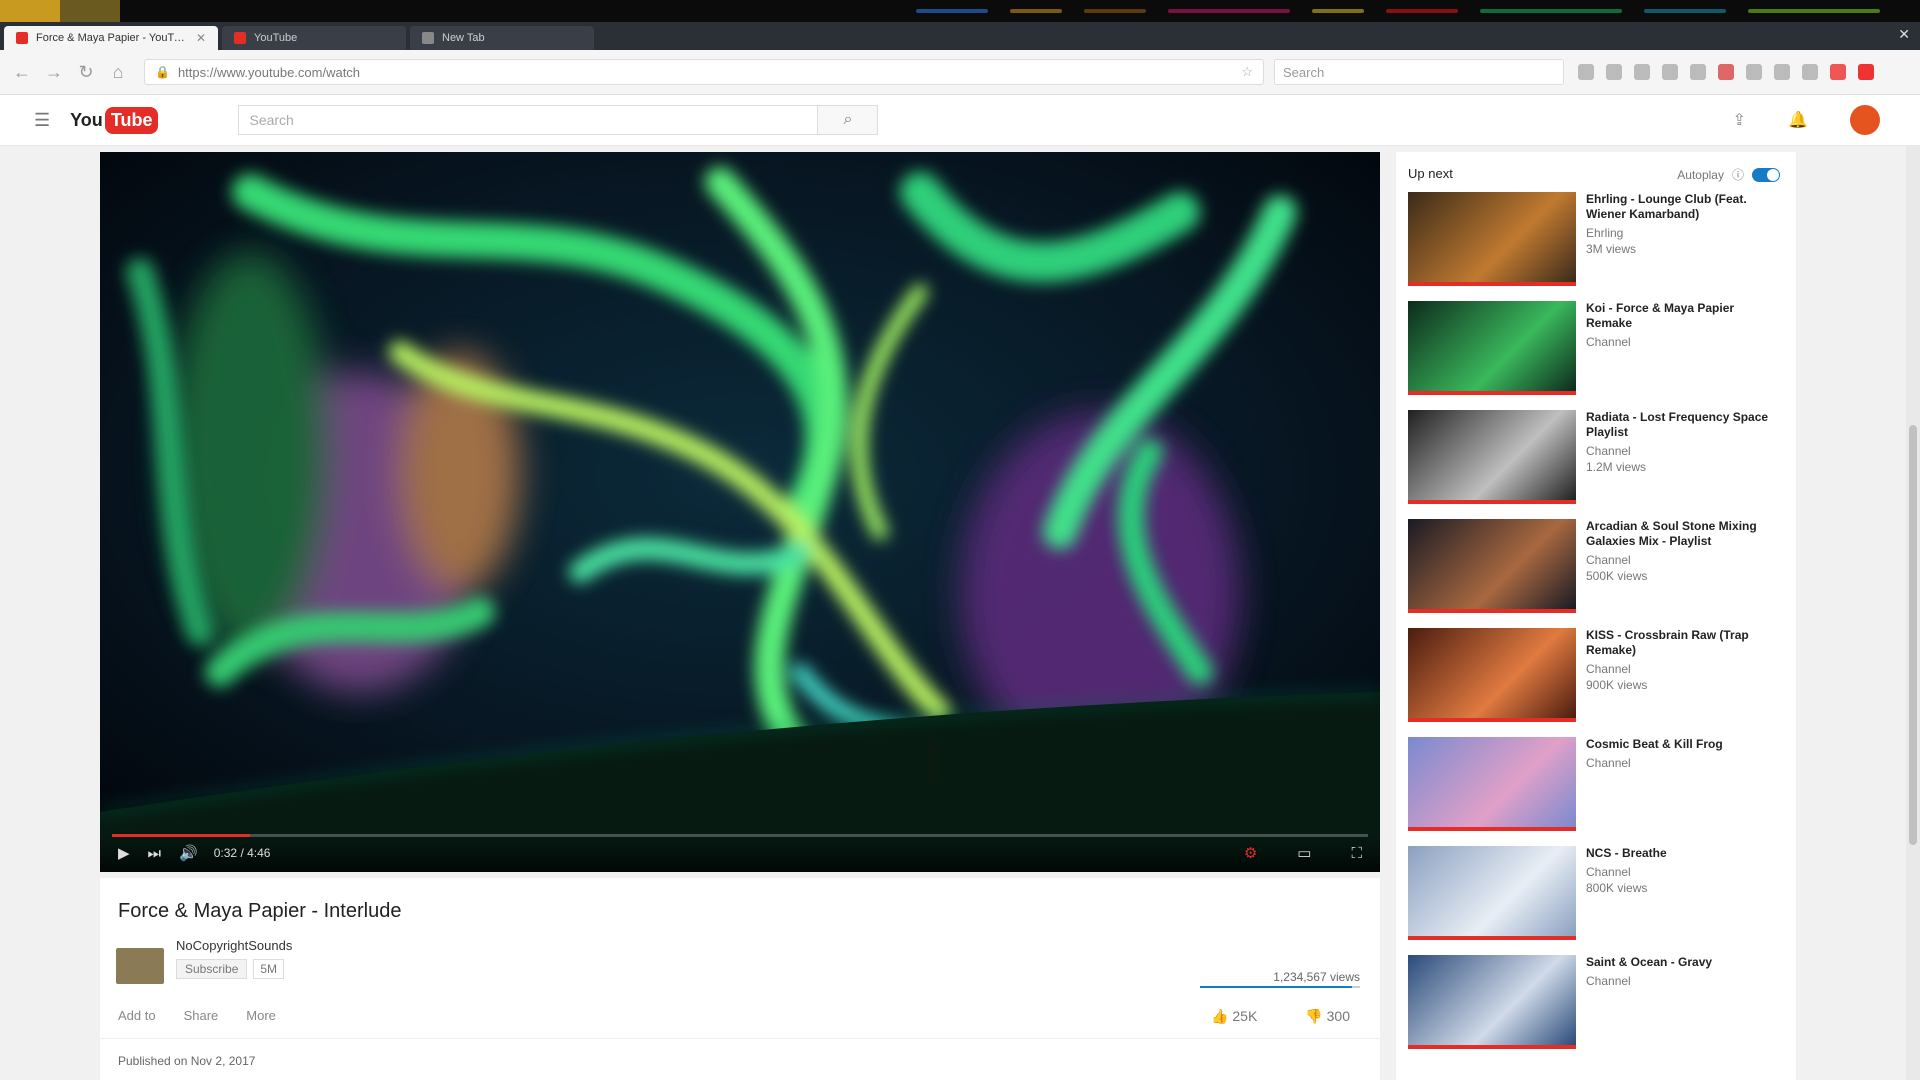 The image size is (1920, 1080). What do you see at coordinates (1247, 72) in the screenshot?
I see `bookmark-star-icon: ☆` at bounding box center [1247, 72].